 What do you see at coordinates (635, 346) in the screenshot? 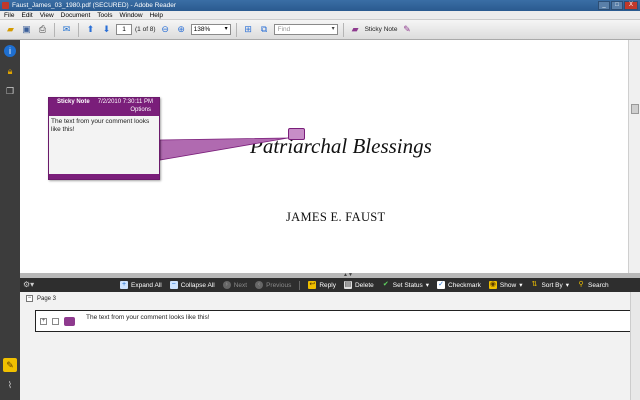
I see `comments-scrollbar` at bounding box center [635, 346].